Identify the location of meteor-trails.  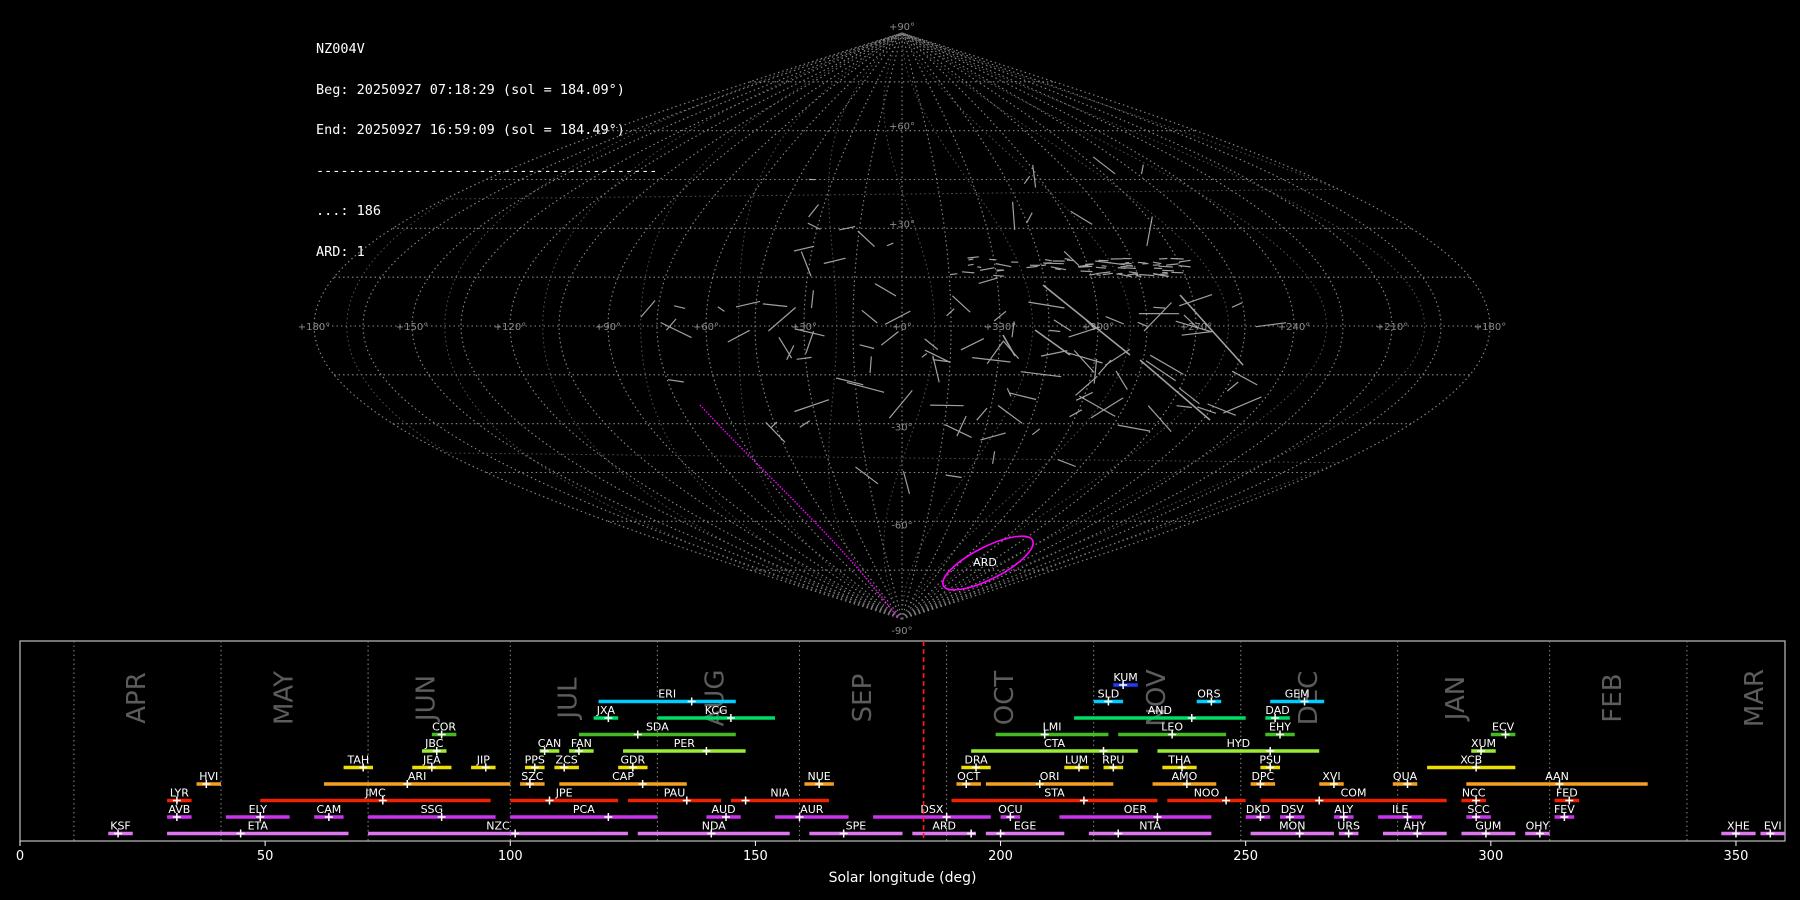
(963, 325).